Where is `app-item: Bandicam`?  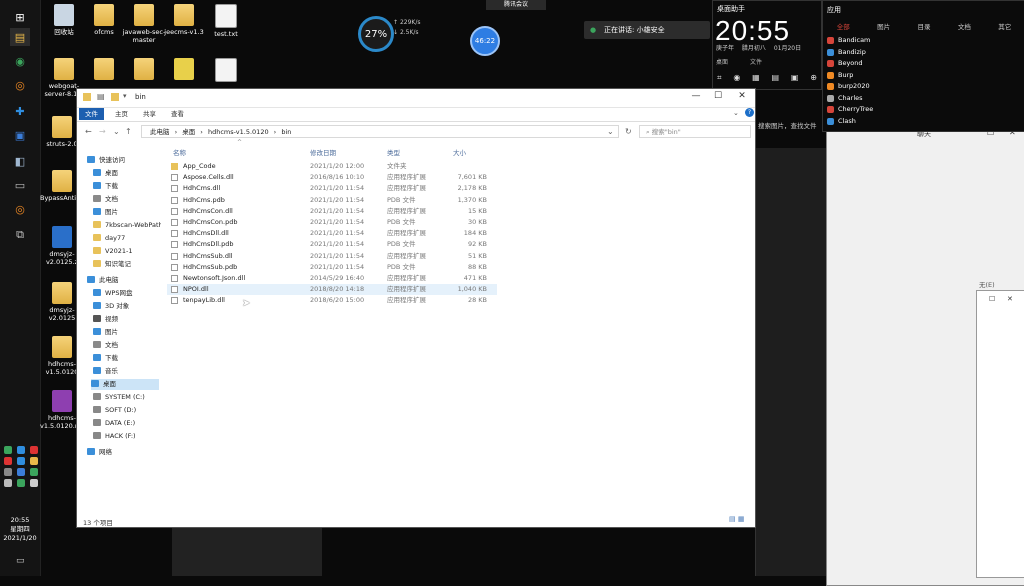 app-item: Bandicam is located at coordinates (850, 41).